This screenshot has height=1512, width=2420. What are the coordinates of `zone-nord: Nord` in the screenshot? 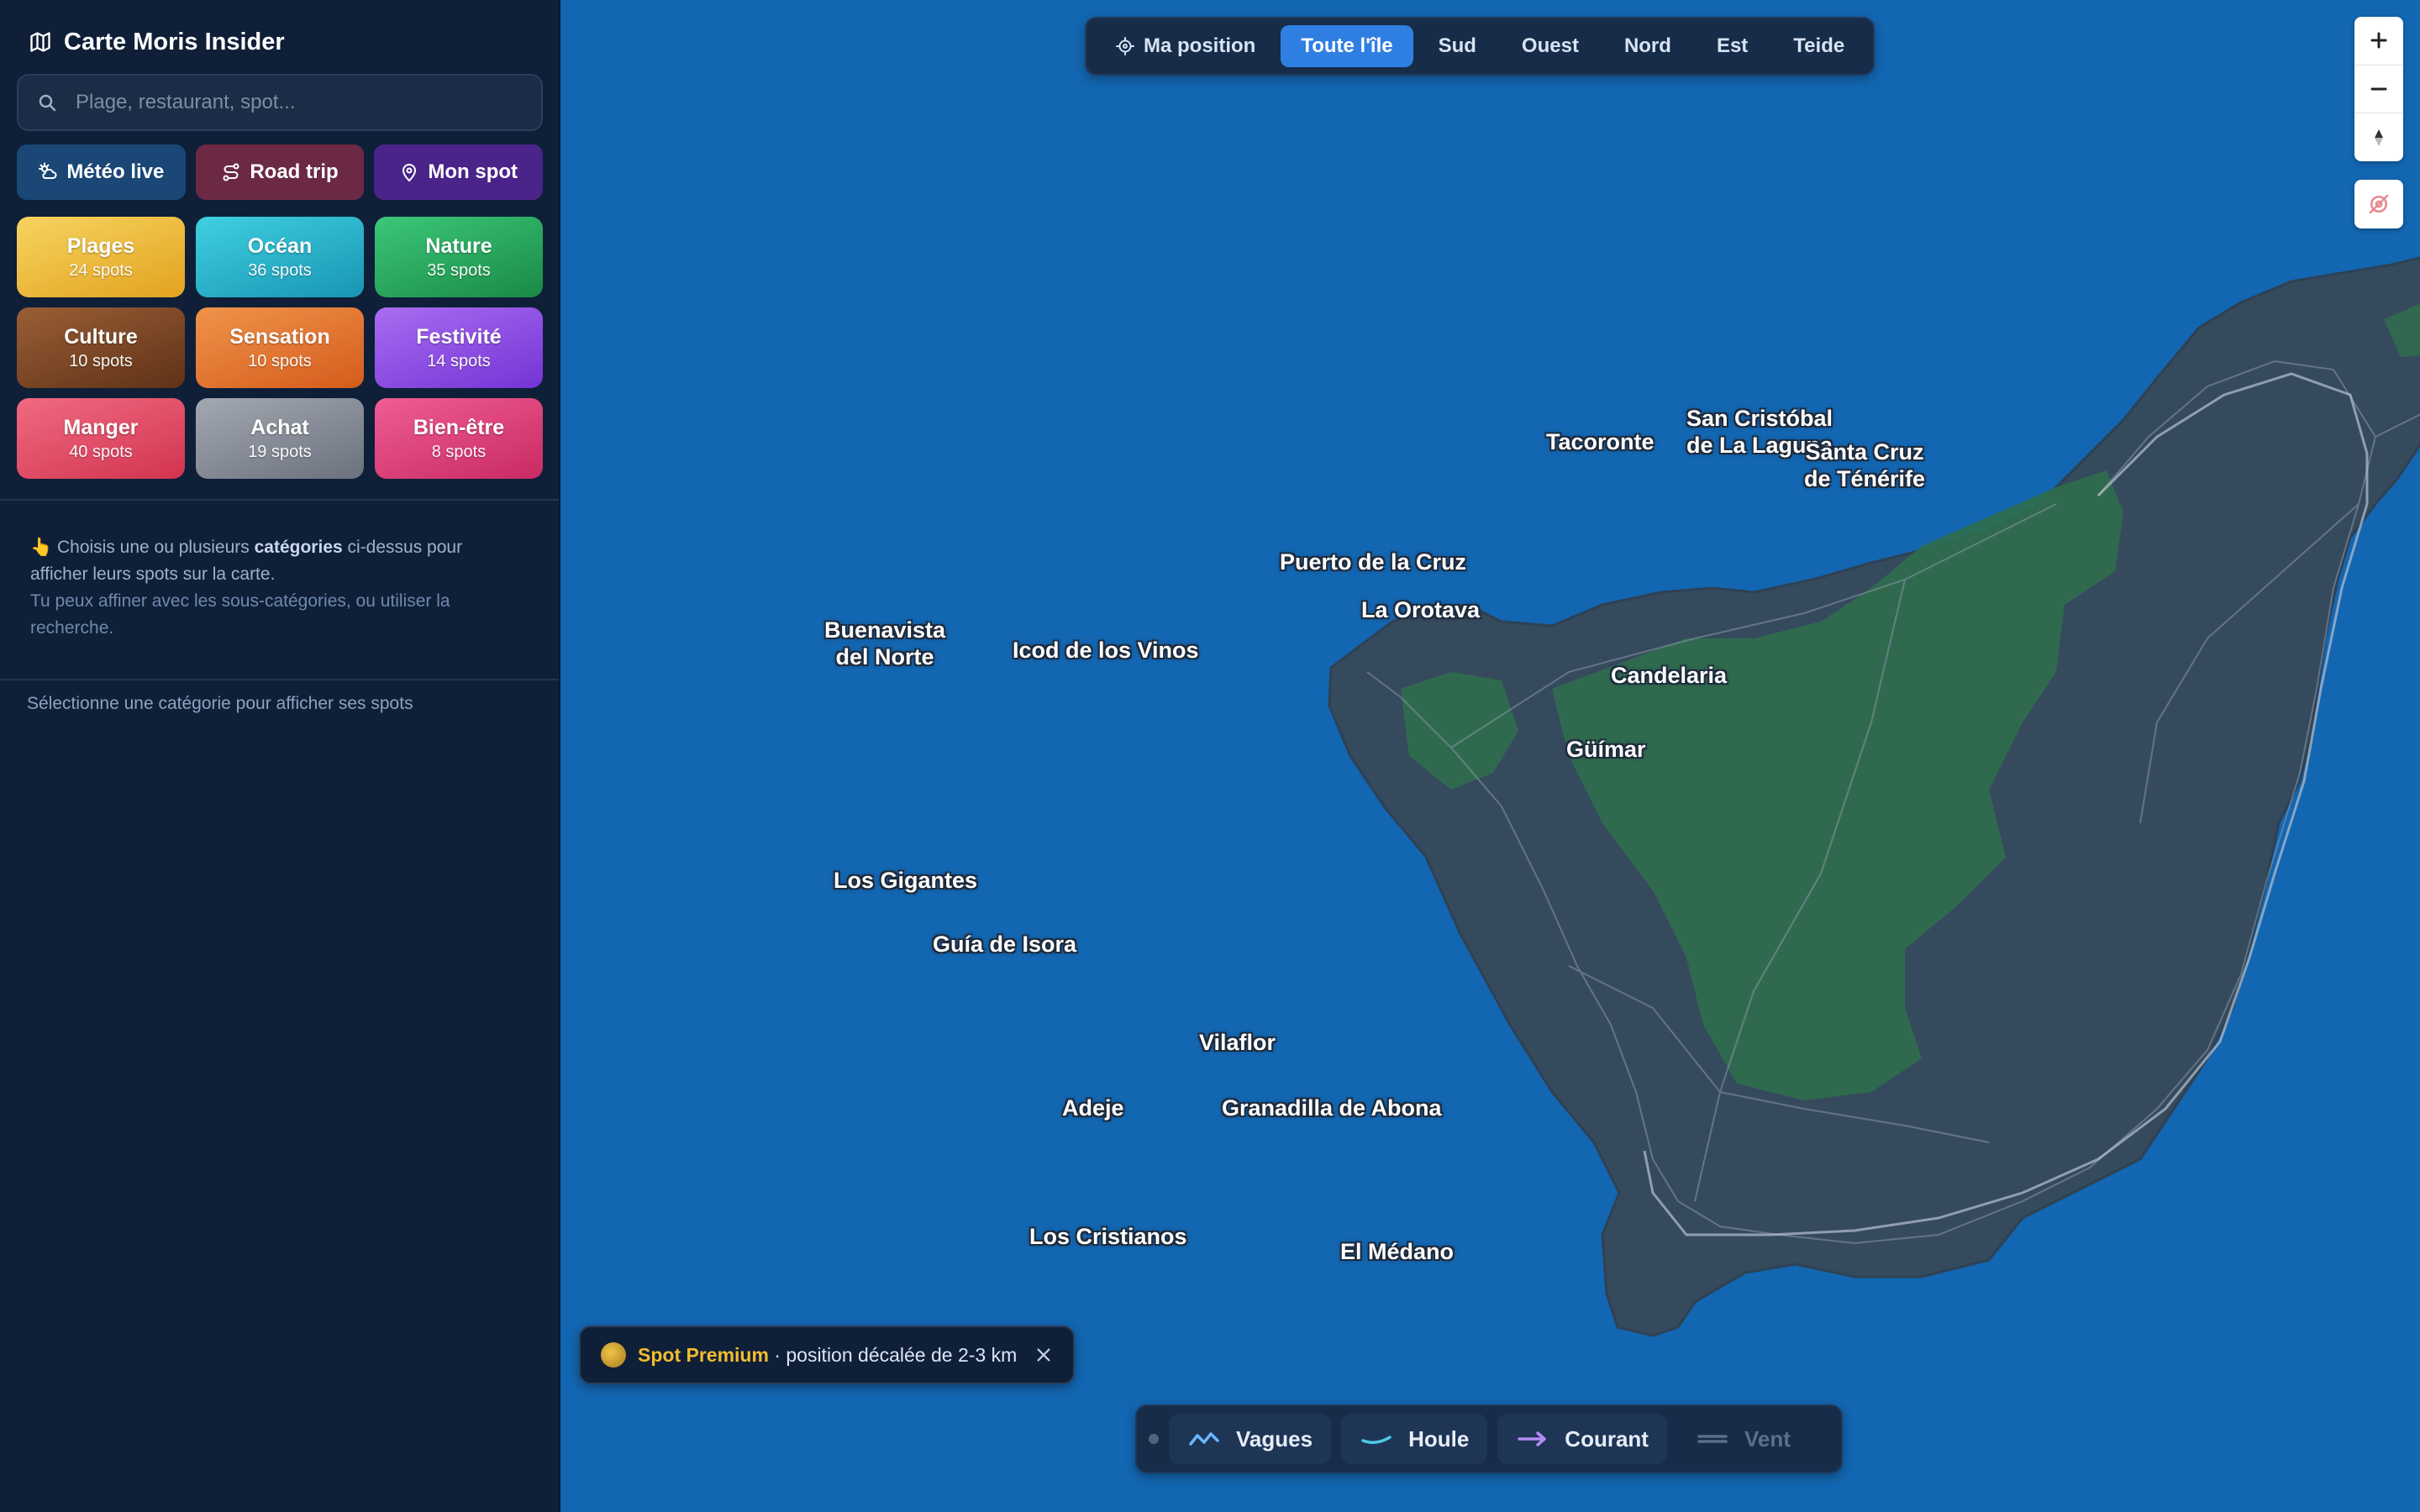 It's located at (1648, 46).